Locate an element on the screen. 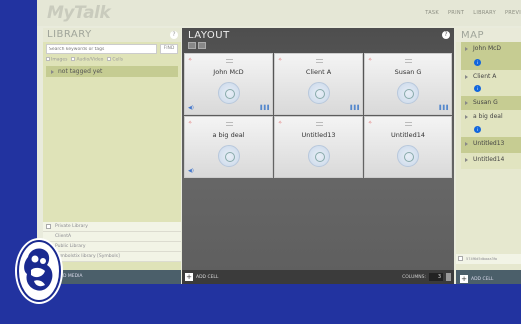 The height and width of the screenshot is (324, 521). layout-cell: ✧ Client A ▐▐▐ is located at coordinates (318, 84).